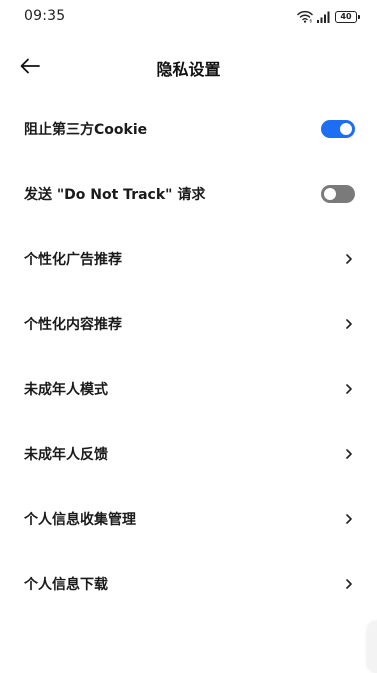  What do you see at coordinates (73, 324) in the screenshot?
I see `setting-label: 个性化内容推荐` at bounding box center [73, 324].